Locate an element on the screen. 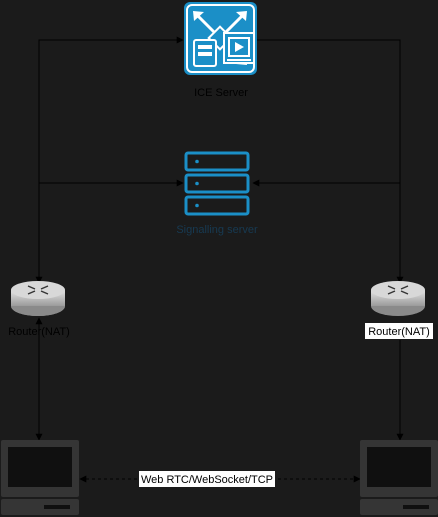 This screenshot has height=517, width=438. computer-left-icon is located at coordinates (40, 477).